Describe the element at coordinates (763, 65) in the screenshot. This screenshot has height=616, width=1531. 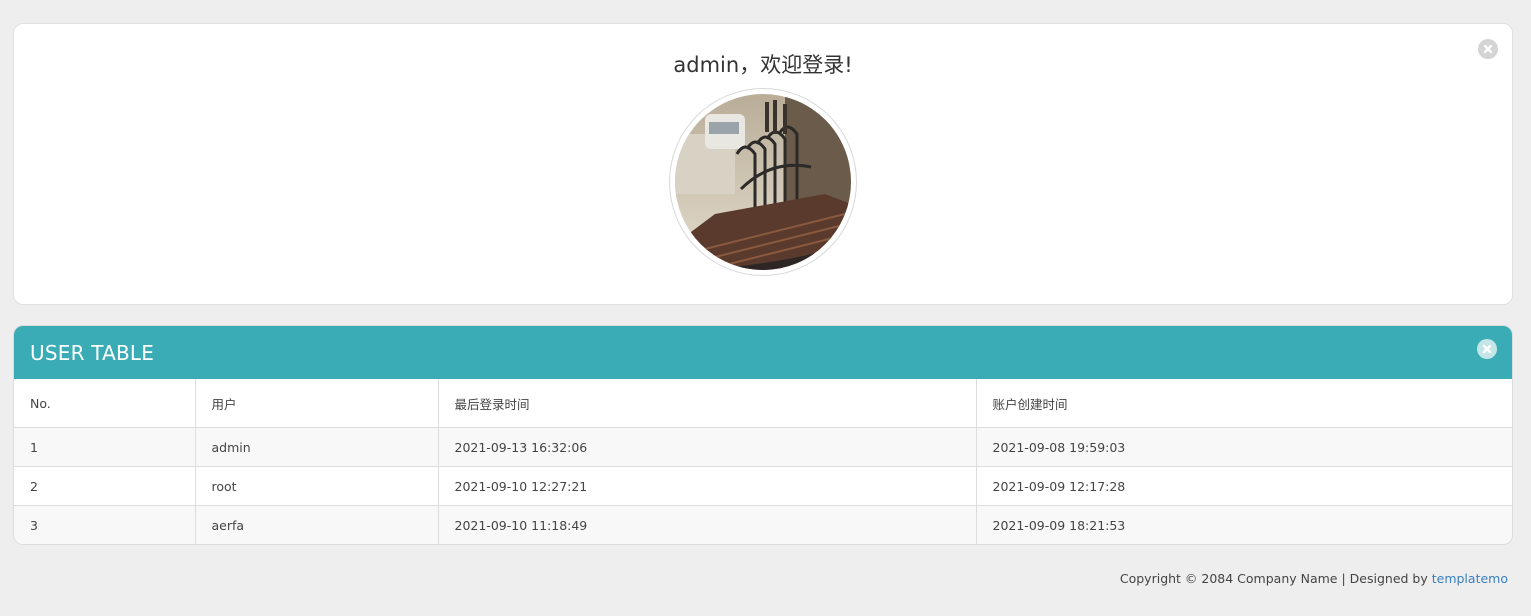
I see `welcome-title: admin，欢迎登录!` at that location.